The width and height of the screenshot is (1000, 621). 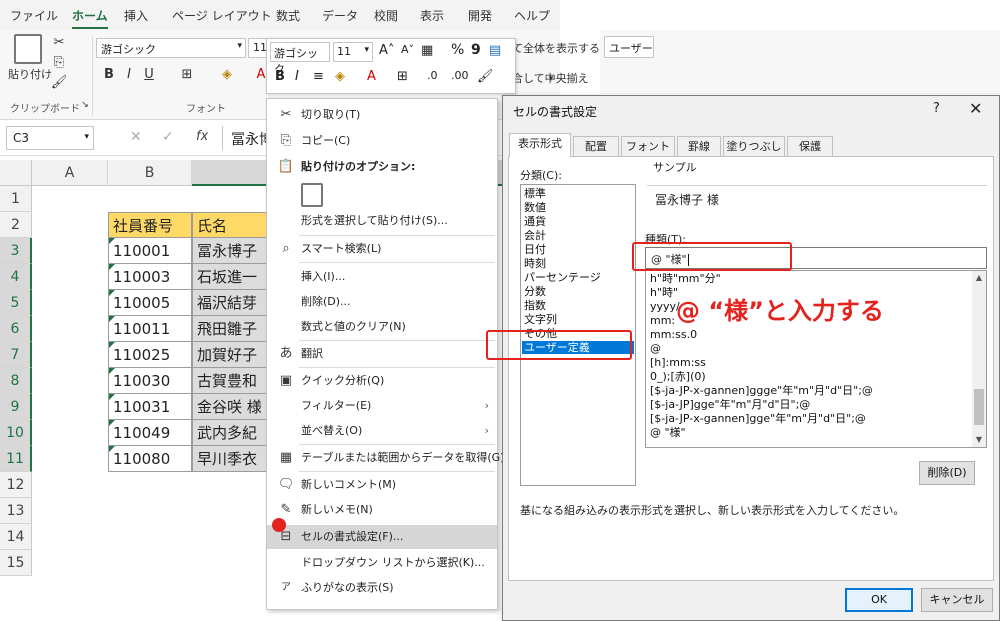 What do you see at coordinates (340, 15) in the screenshot?
I see `tab-data: データ` at bounding box center [340, 15].